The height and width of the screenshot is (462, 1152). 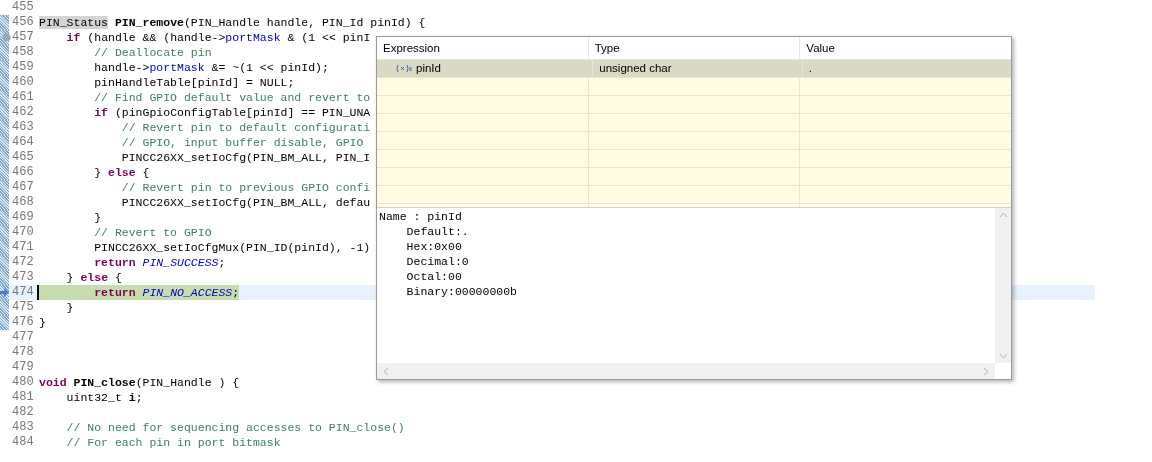 What do you see at coordinates (23, 142) in the screenshot?
I see `line-number: 464` at bounding box center [23, 142].